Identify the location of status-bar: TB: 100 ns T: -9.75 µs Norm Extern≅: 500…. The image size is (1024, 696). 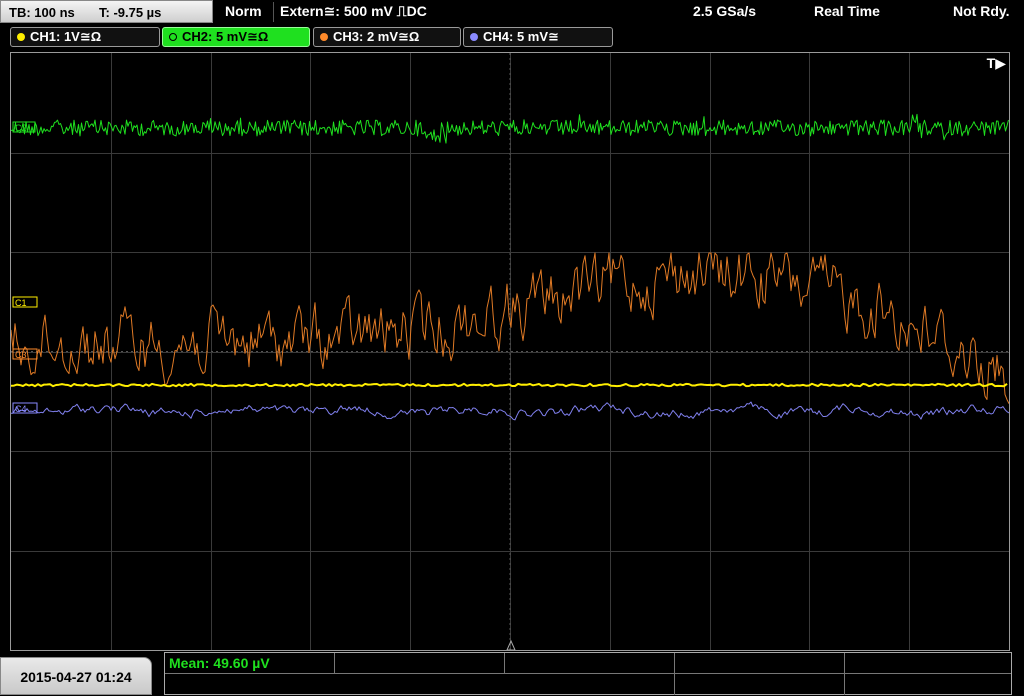
(512, 12).